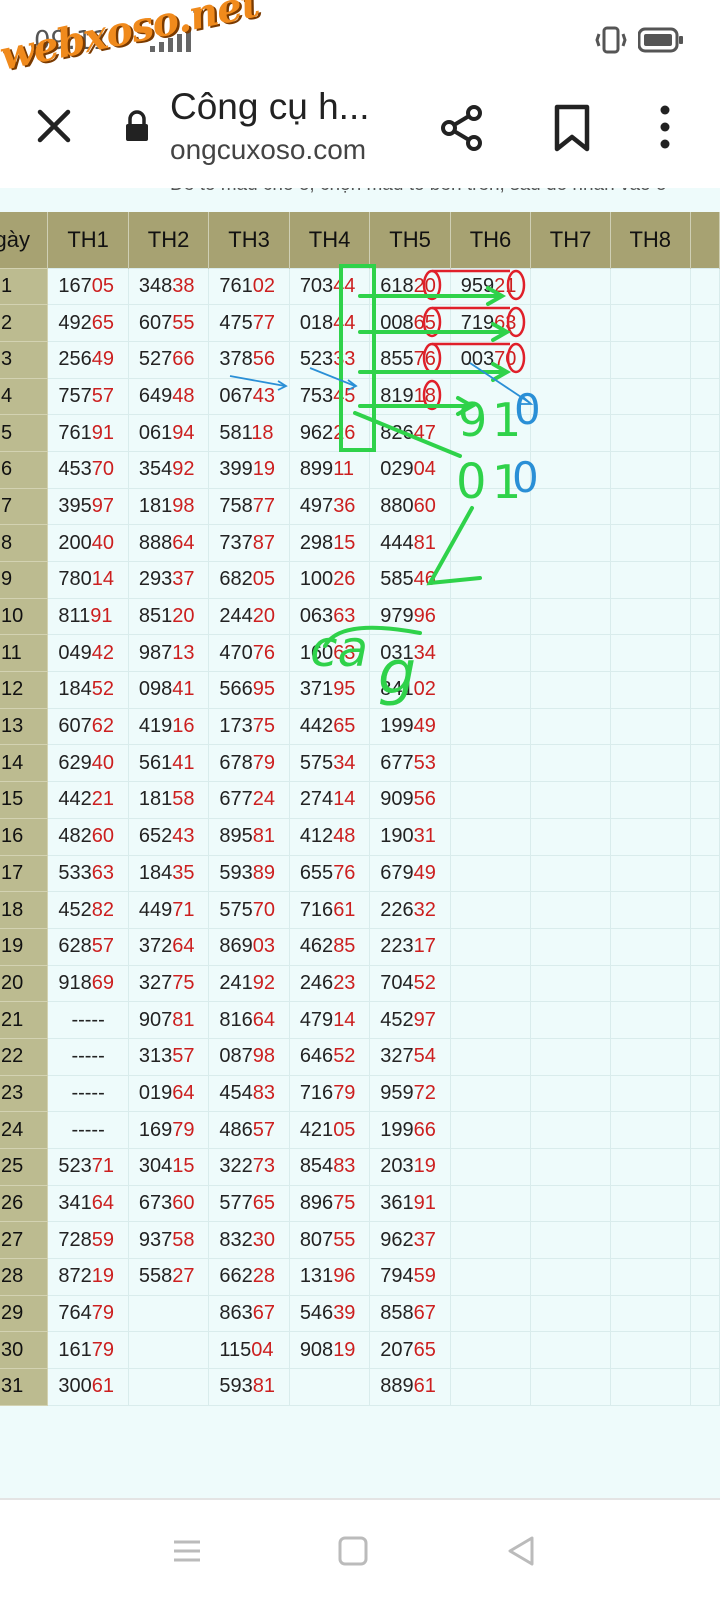 This screenshot has width=720, height=1600. Describe the element at coordinates (168, 1093) in the screenshot. I see `result-cell: 01964` at that location.